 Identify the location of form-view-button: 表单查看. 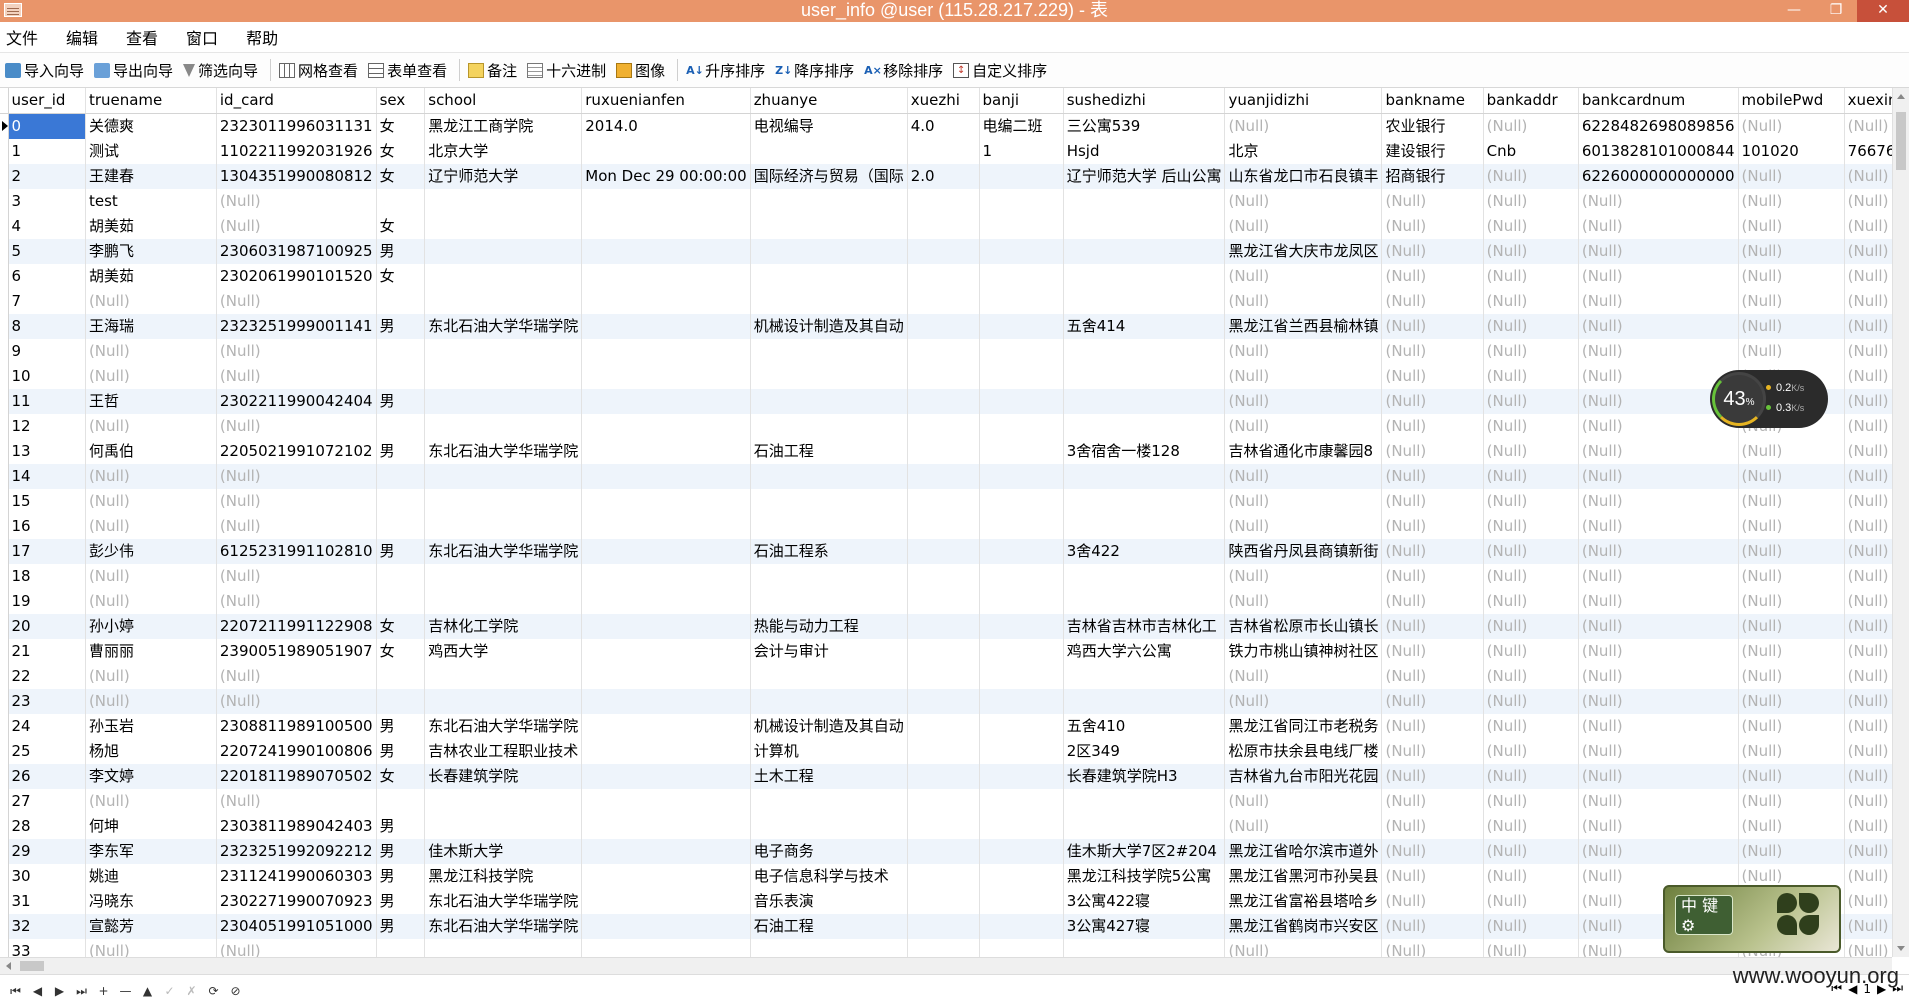
(407, 70).